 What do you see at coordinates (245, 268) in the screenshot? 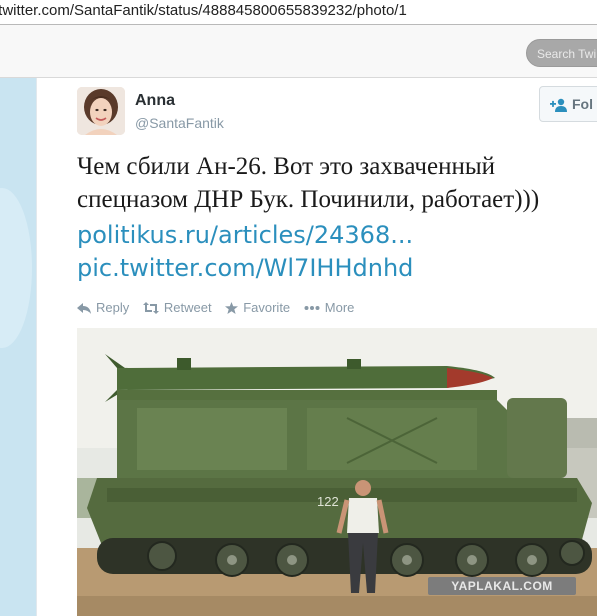
I see `photo-link: pic.twitter.com/Wl7IHHdnhd` at bounding box center [245, 268].